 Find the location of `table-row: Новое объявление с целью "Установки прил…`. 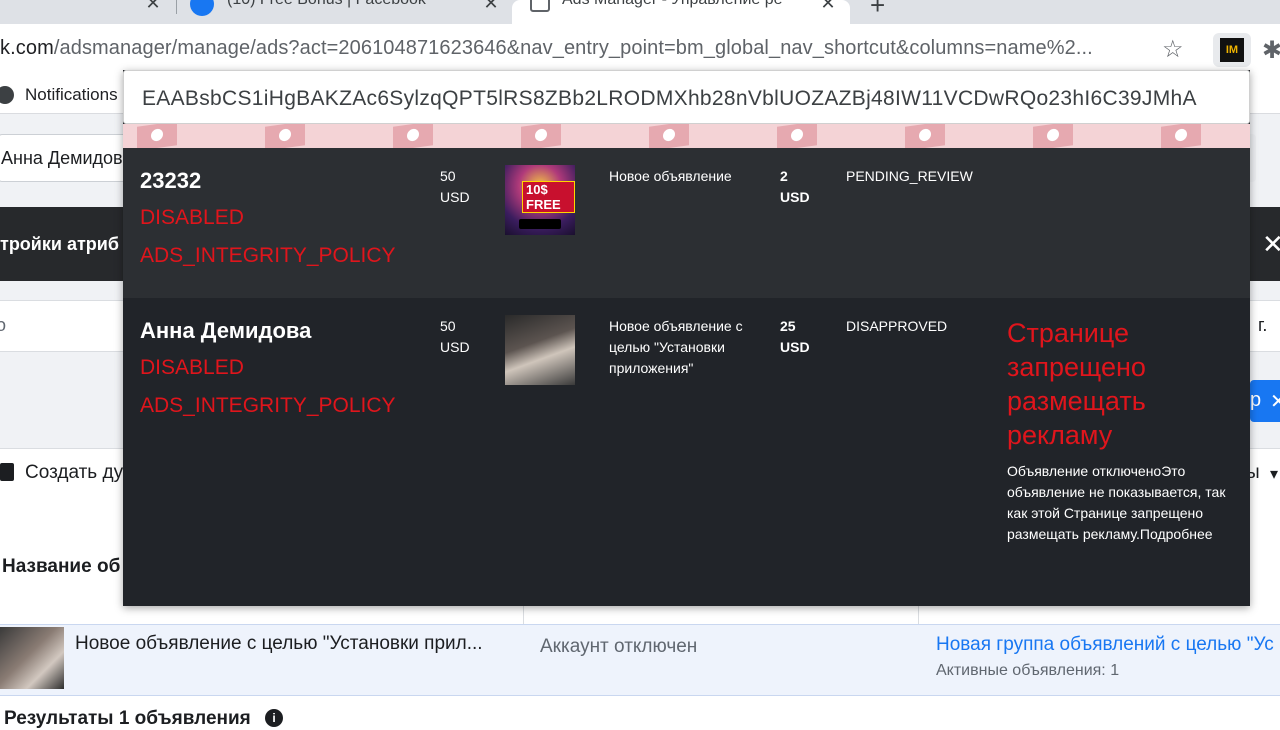

table-row: Новое объявление с целью "Установки прил… is located at coordinates (640, 660).